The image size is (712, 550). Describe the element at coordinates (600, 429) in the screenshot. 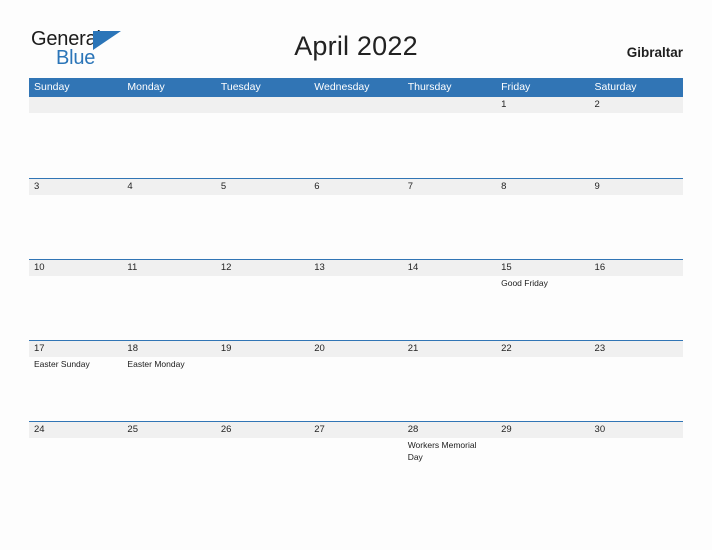

I see `day-number: 30` at that location.